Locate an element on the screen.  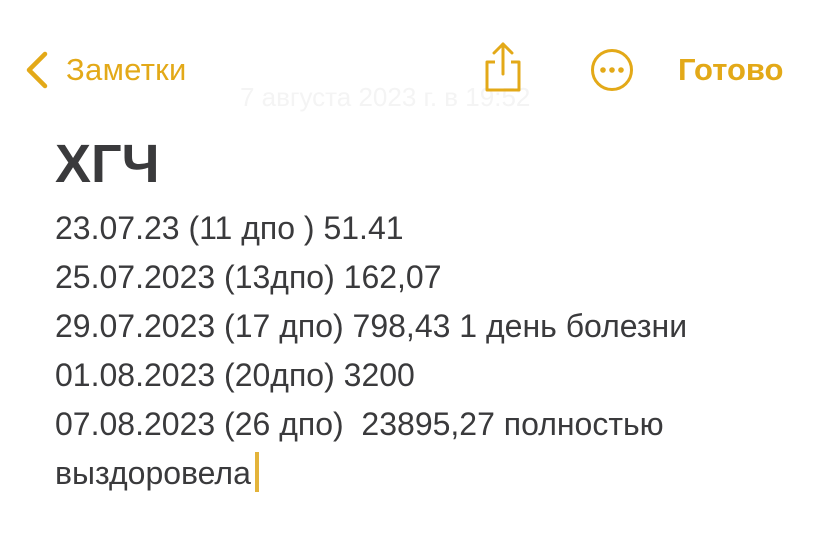
text-cursor is located at coordinates (256, 472).